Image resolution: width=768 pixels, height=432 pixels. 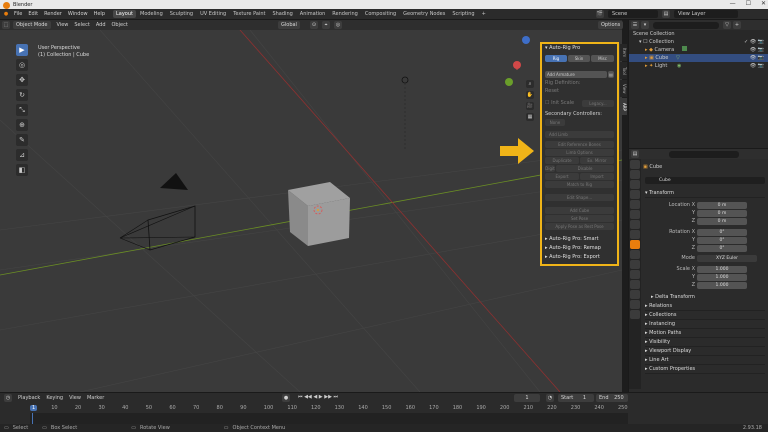 I want to click on apply-pose-button: Apply Pose as Rest Pose, so click(x=579, y=226).